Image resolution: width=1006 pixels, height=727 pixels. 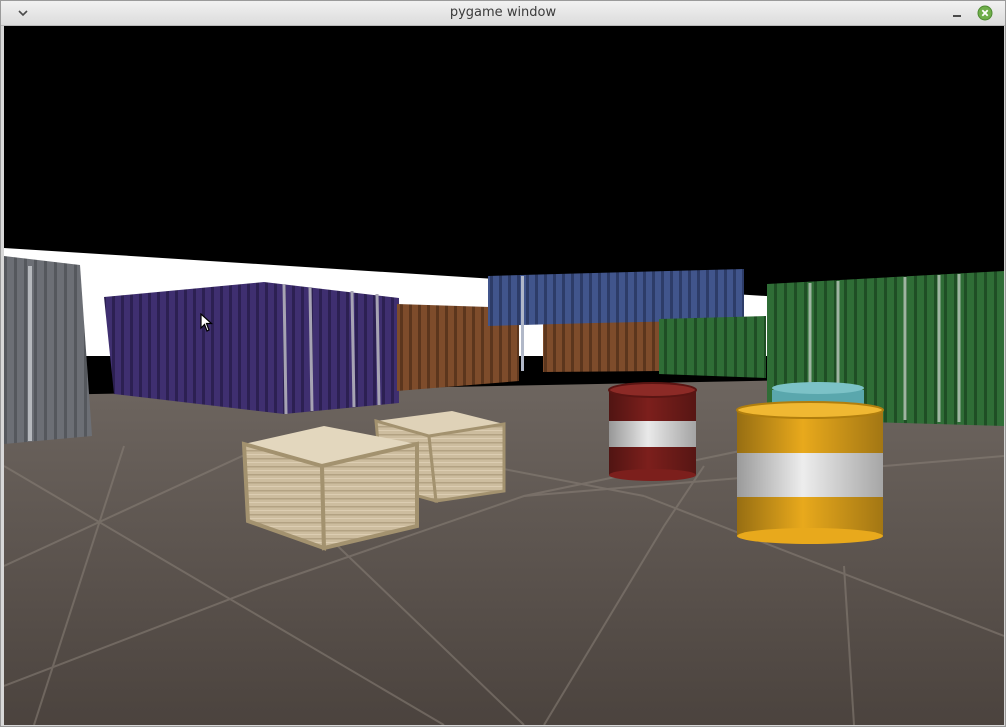 I want to click on wooden-crate-front, so click(x=330, y=488).